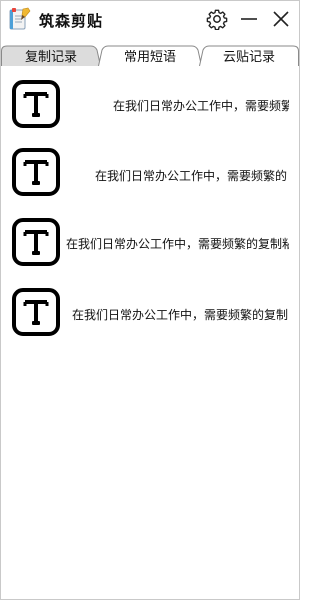  I want to click on clip-preview-container: 在我们日常办公工作中，需要频繁, so click(176, 105).